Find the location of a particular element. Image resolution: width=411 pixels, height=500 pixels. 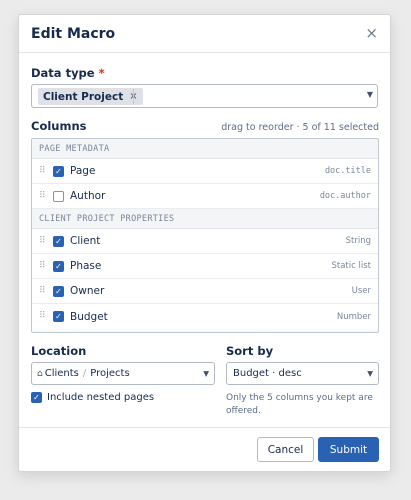

location-crumb-projects: Projects is located at coordinates (110, 373).